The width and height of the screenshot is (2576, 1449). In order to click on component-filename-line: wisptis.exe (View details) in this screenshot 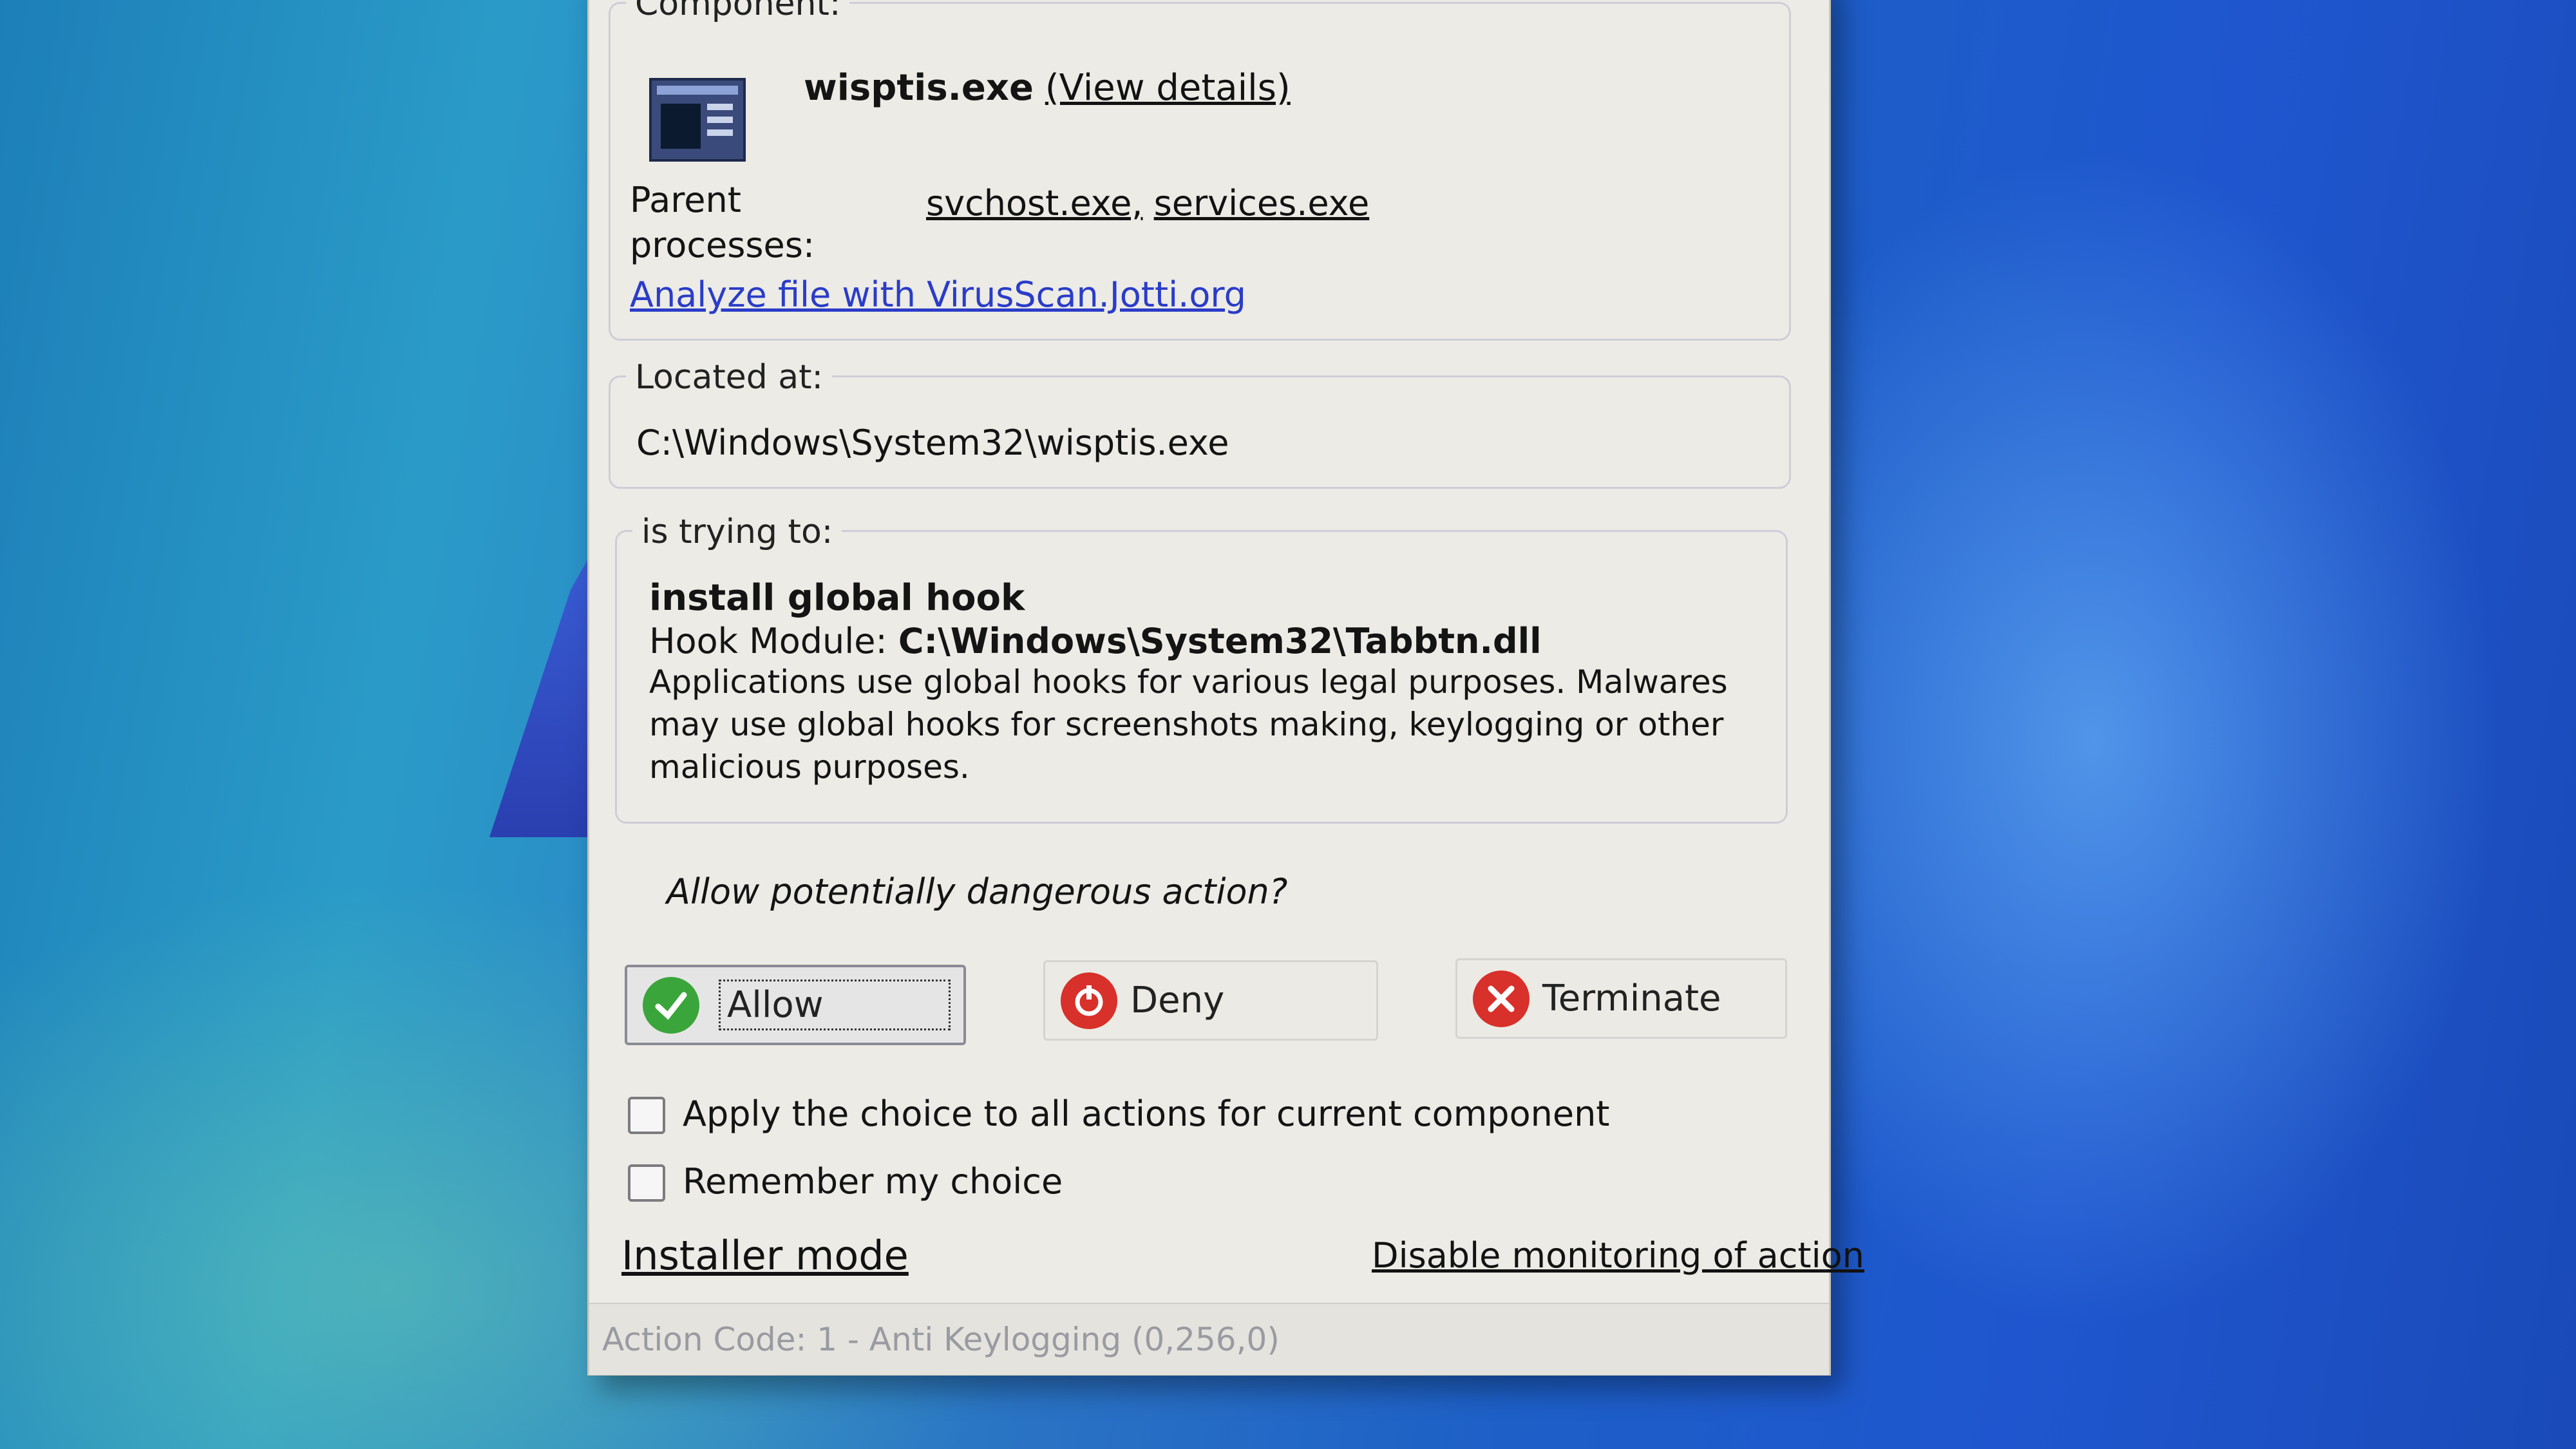, I will do `click(1047, 88)`.